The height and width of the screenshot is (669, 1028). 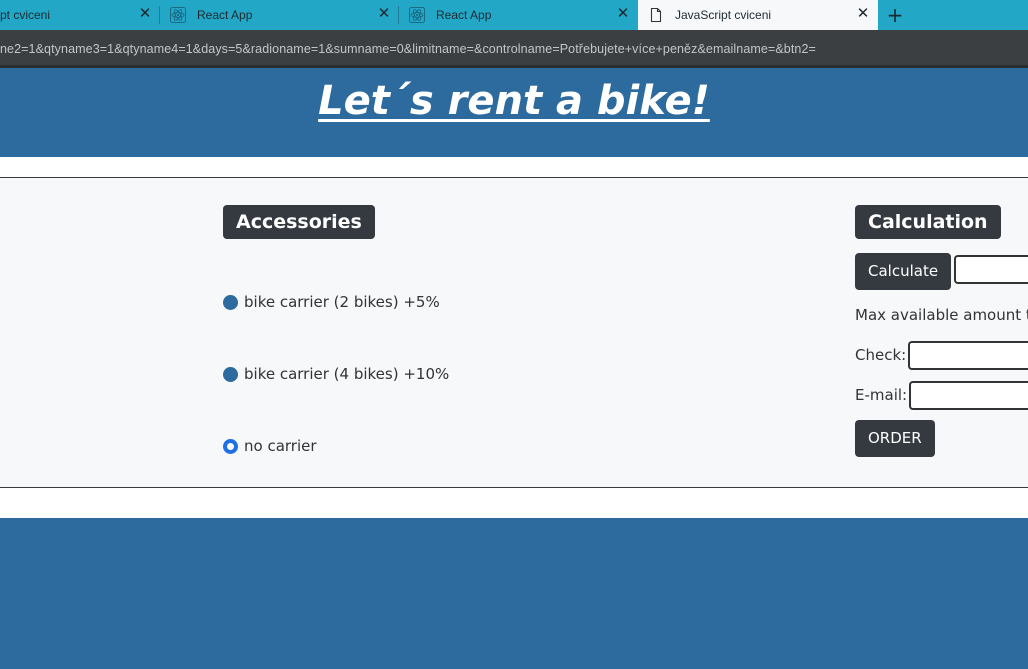 I want to click on max-amount-label: Max available amount to, so click(x=941, y=315).